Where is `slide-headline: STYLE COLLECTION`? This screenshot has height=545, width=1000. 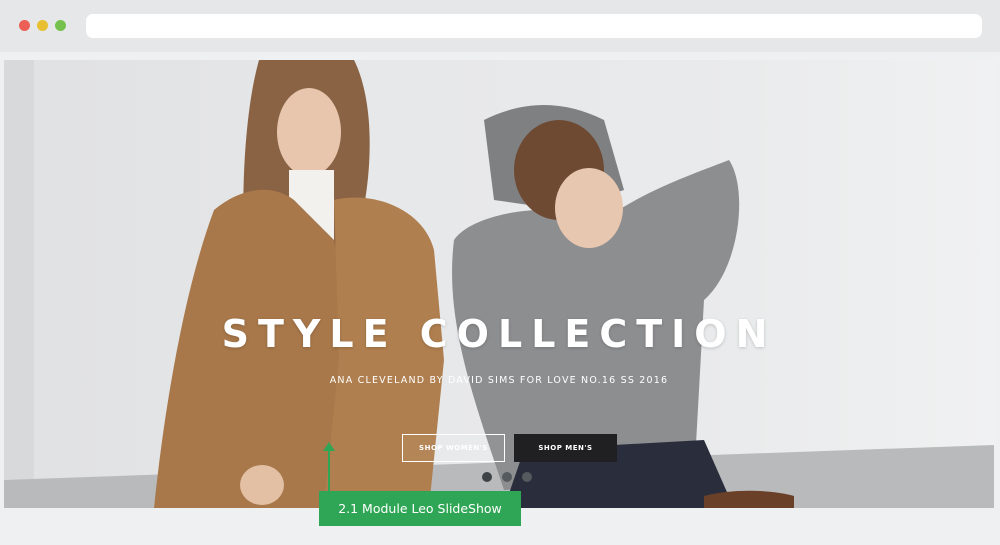
slide-headline: STYLE COLLECTION is located at coordinates (499, 334).